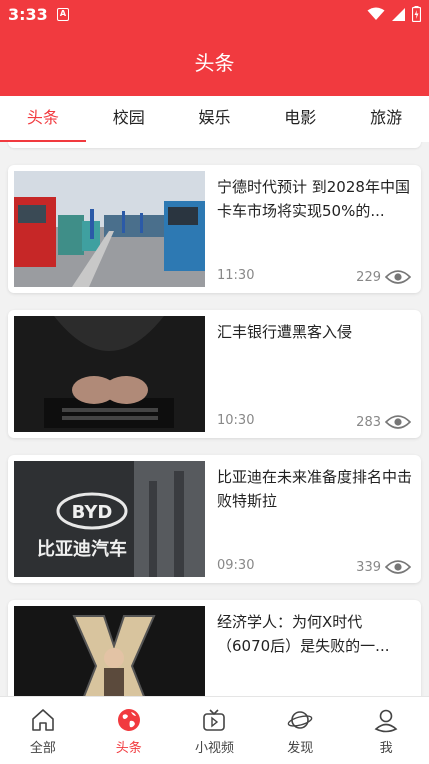 Image resolution: width=429 pixels, height=764 pixels. I want to click on signal-icon, so click(398, 14).